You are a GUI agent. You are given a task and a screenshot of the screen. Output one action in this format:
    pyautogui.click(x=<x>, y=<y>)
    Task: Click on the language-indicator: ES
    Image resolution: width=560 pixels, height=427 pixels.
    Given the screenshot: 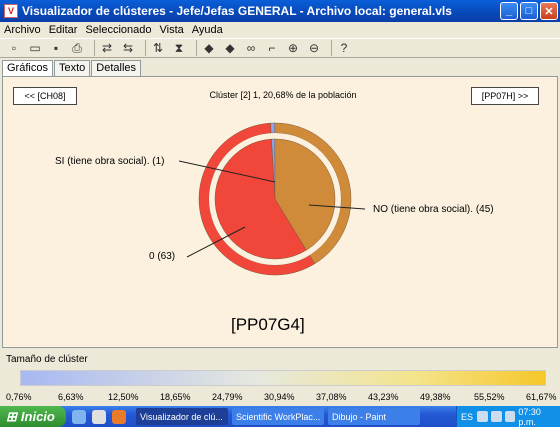 What is the action you would take?
    pyautogui.click(x=467, y=417)
    